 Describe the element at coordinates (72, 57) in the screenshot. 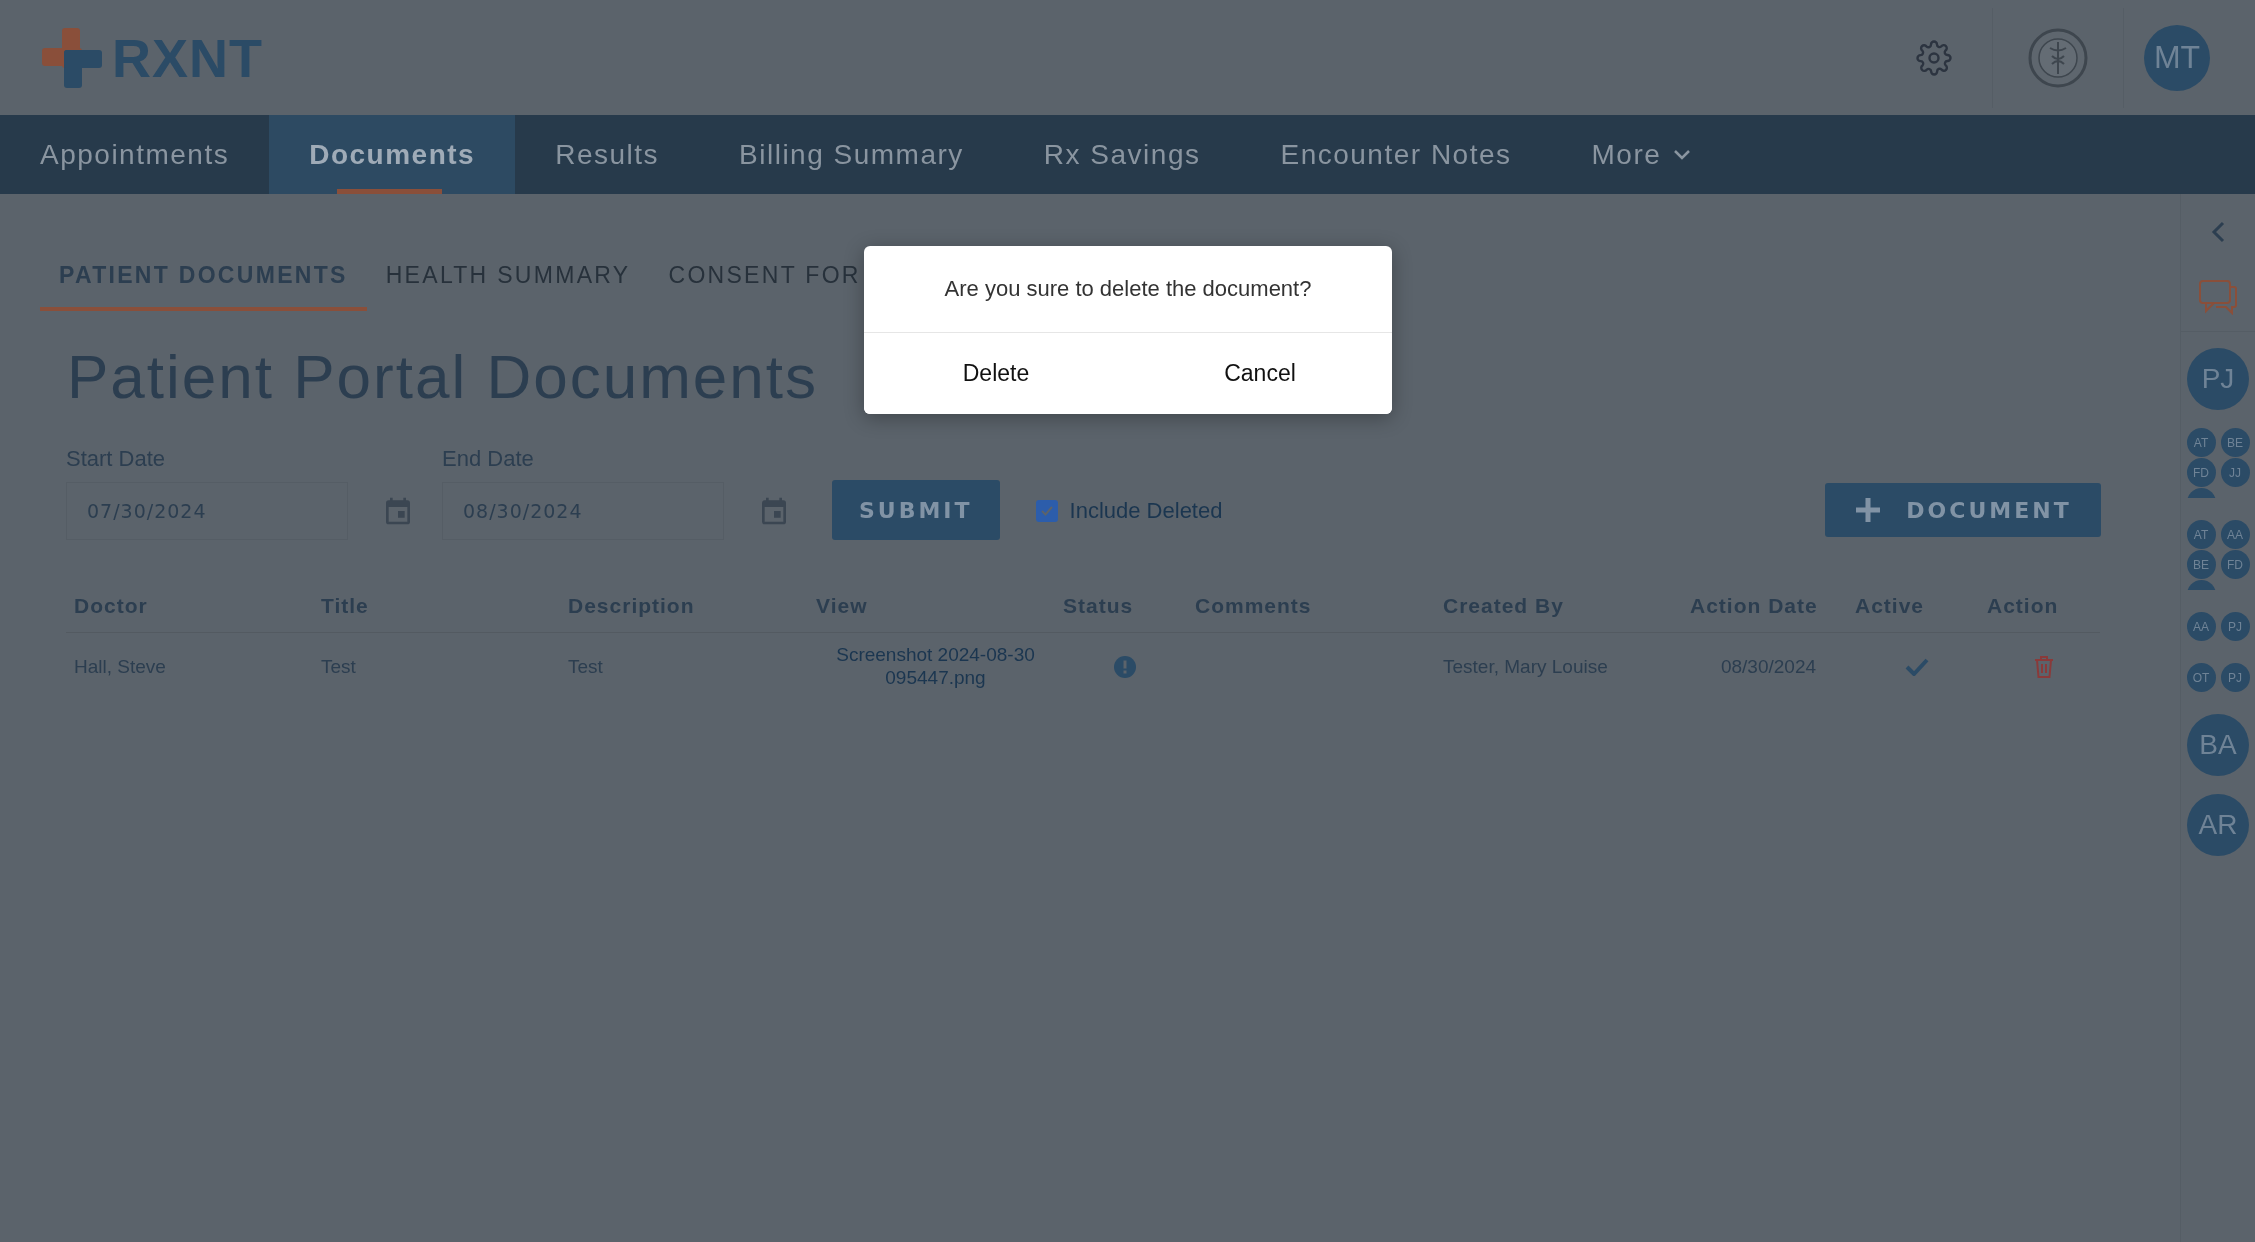

I see `logo-cross-icon` at that location.